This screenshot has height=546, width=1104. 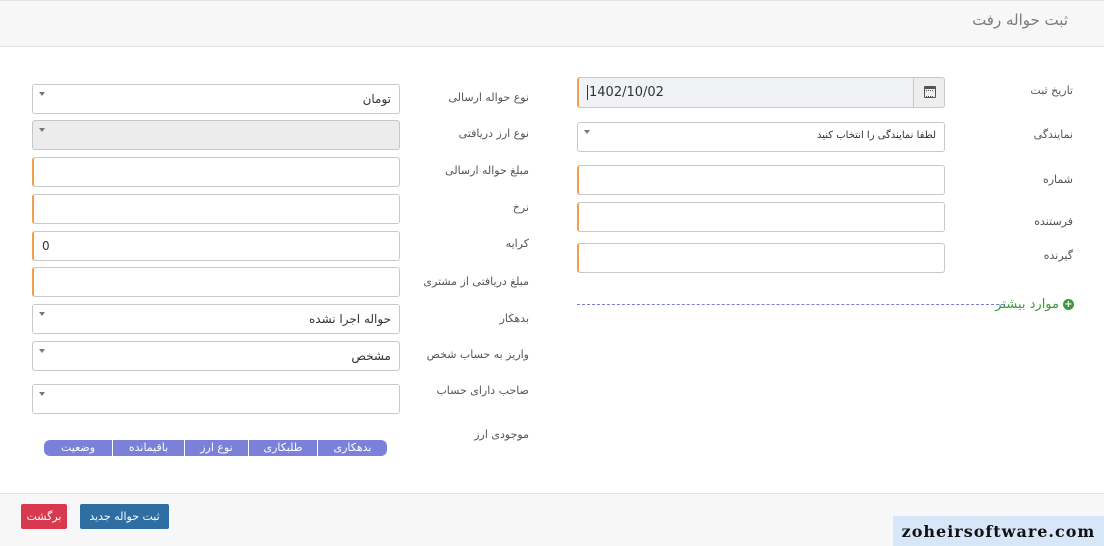 What do you see at coordinates (216, 135) in the screenshot?
I see `recv-currency-select` at bounding box center [216, 135].